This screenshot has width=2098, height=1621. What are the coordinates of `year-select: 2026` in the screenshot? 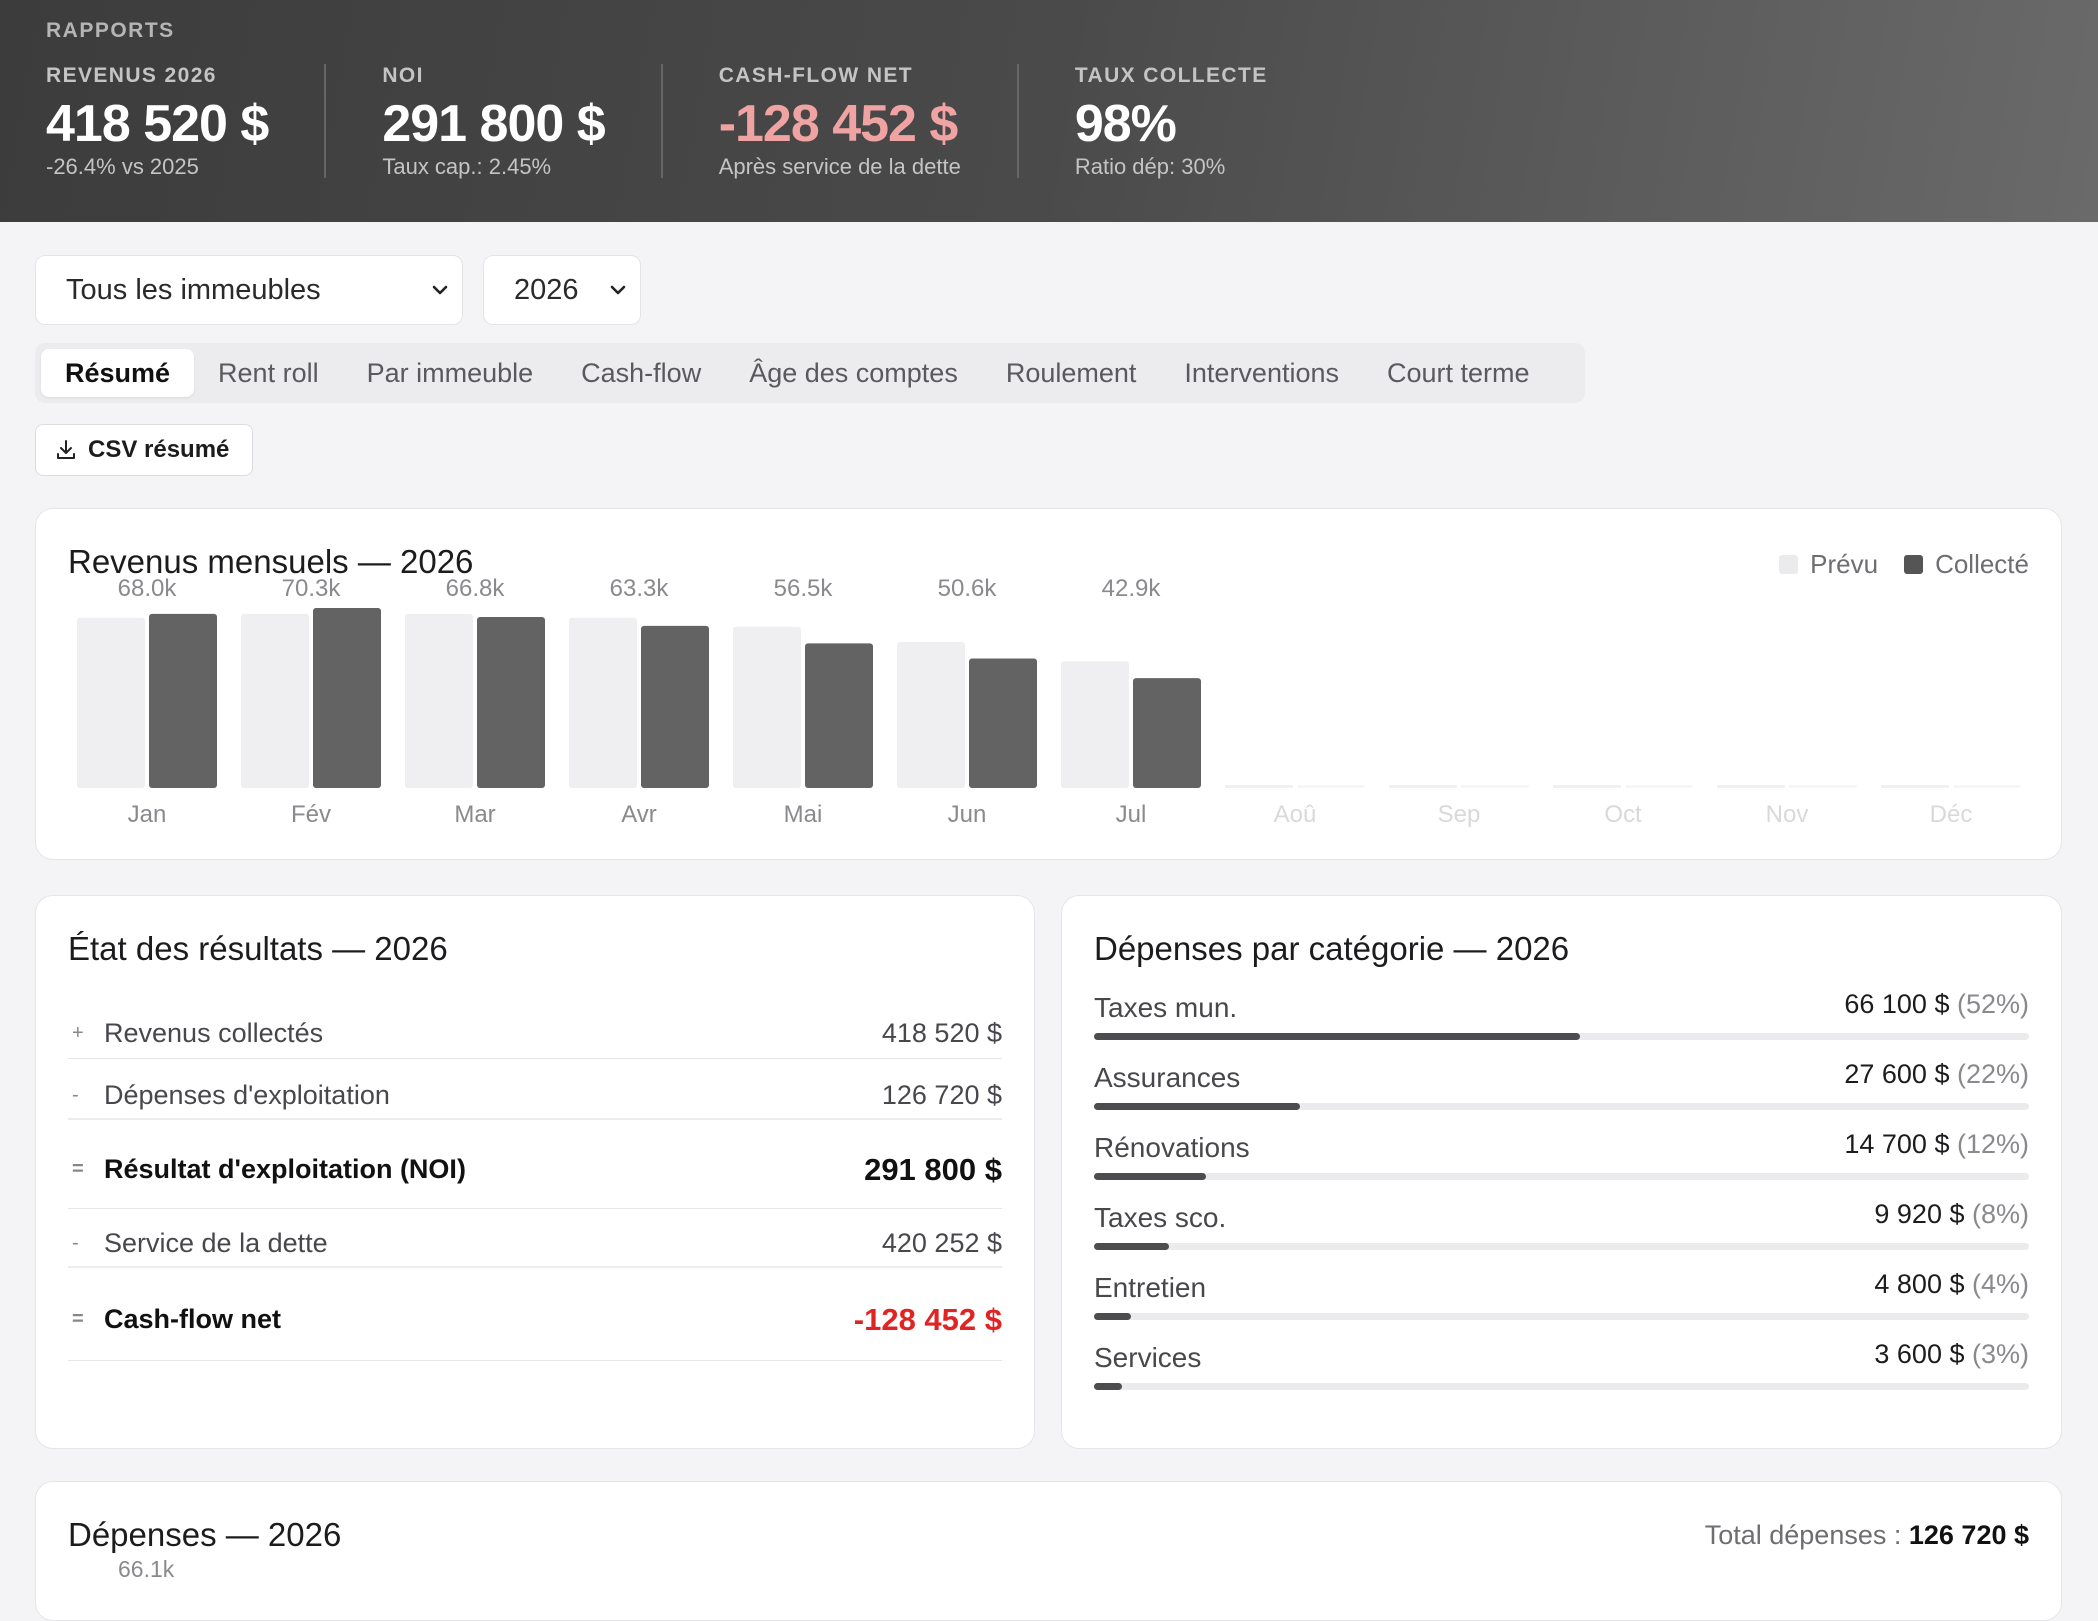 It's located at (562, 290).